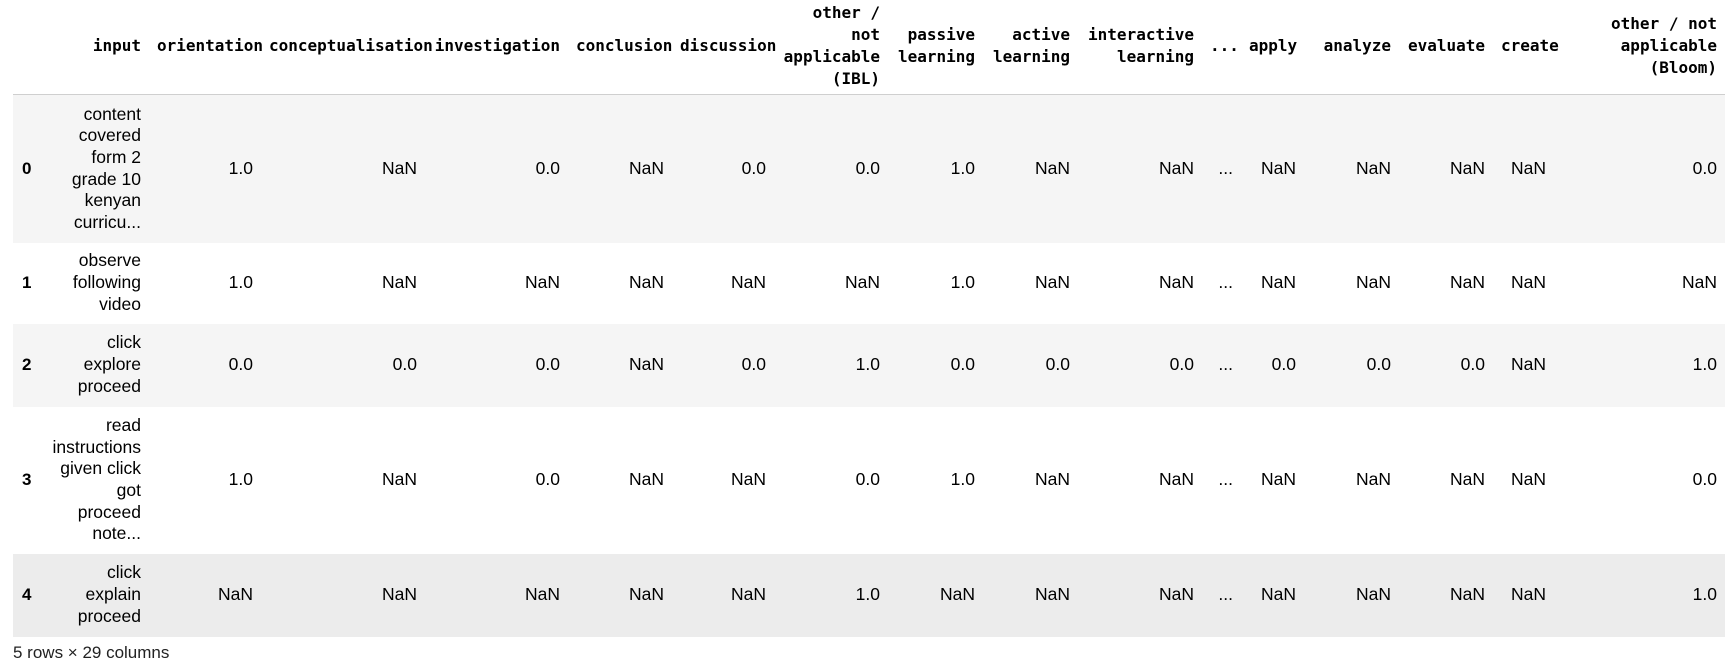  I want to click on column-header-other-ibl: other / not applicable (IBL), so click(831, 47).